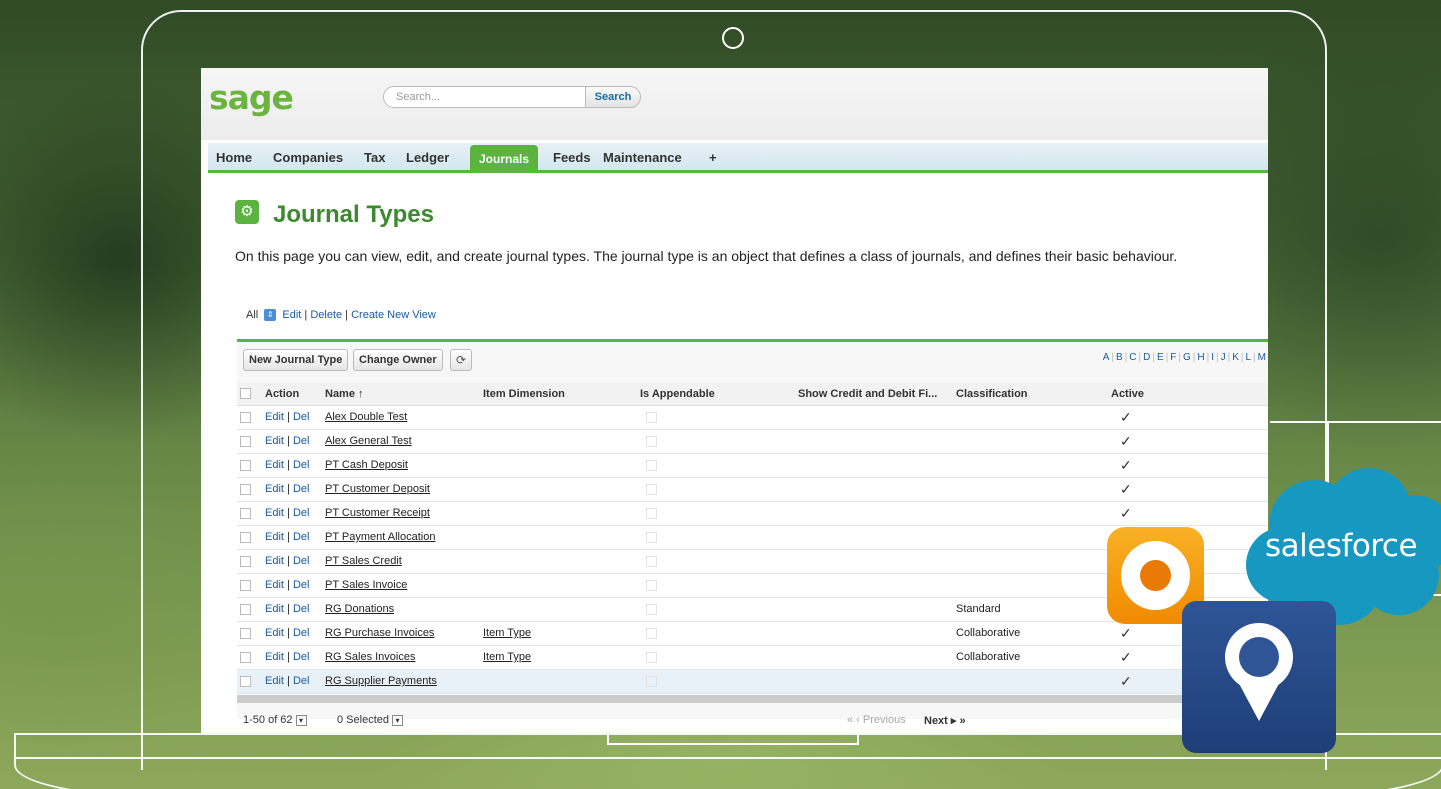 This screenshot has height=789, width=1441. What do you see at coordinates (1187, 357) in the screenshot?
I see `alpha-filter-g: G` at bounding box center [1187, 357].